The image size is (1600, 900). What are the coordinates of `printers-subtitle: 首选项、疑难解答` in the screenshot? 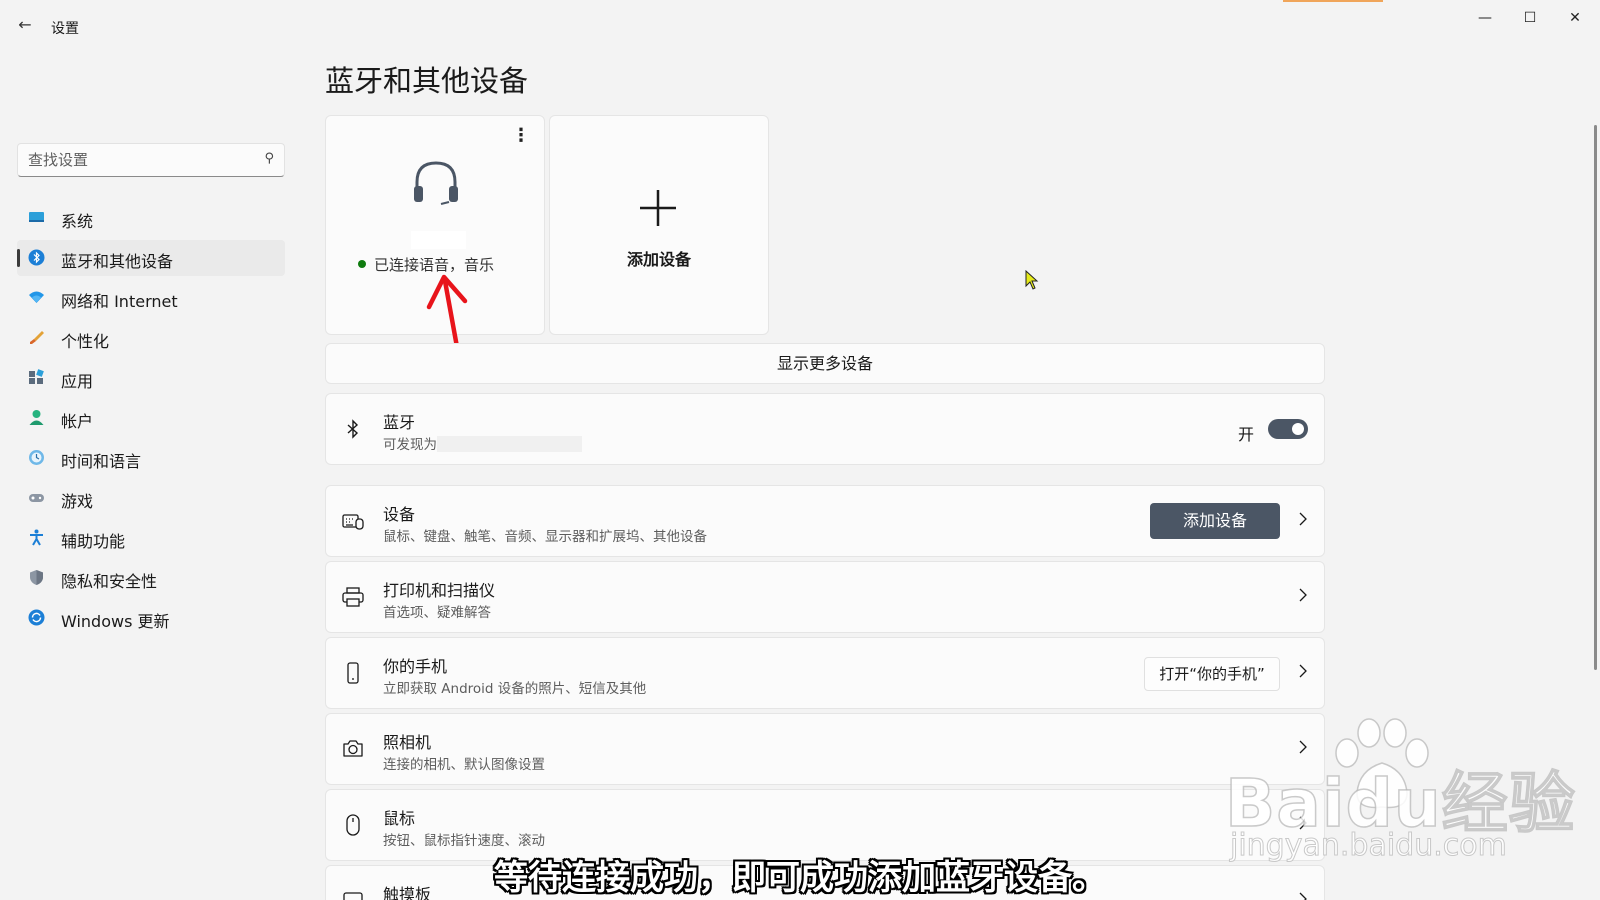 It's located at (437, 613).